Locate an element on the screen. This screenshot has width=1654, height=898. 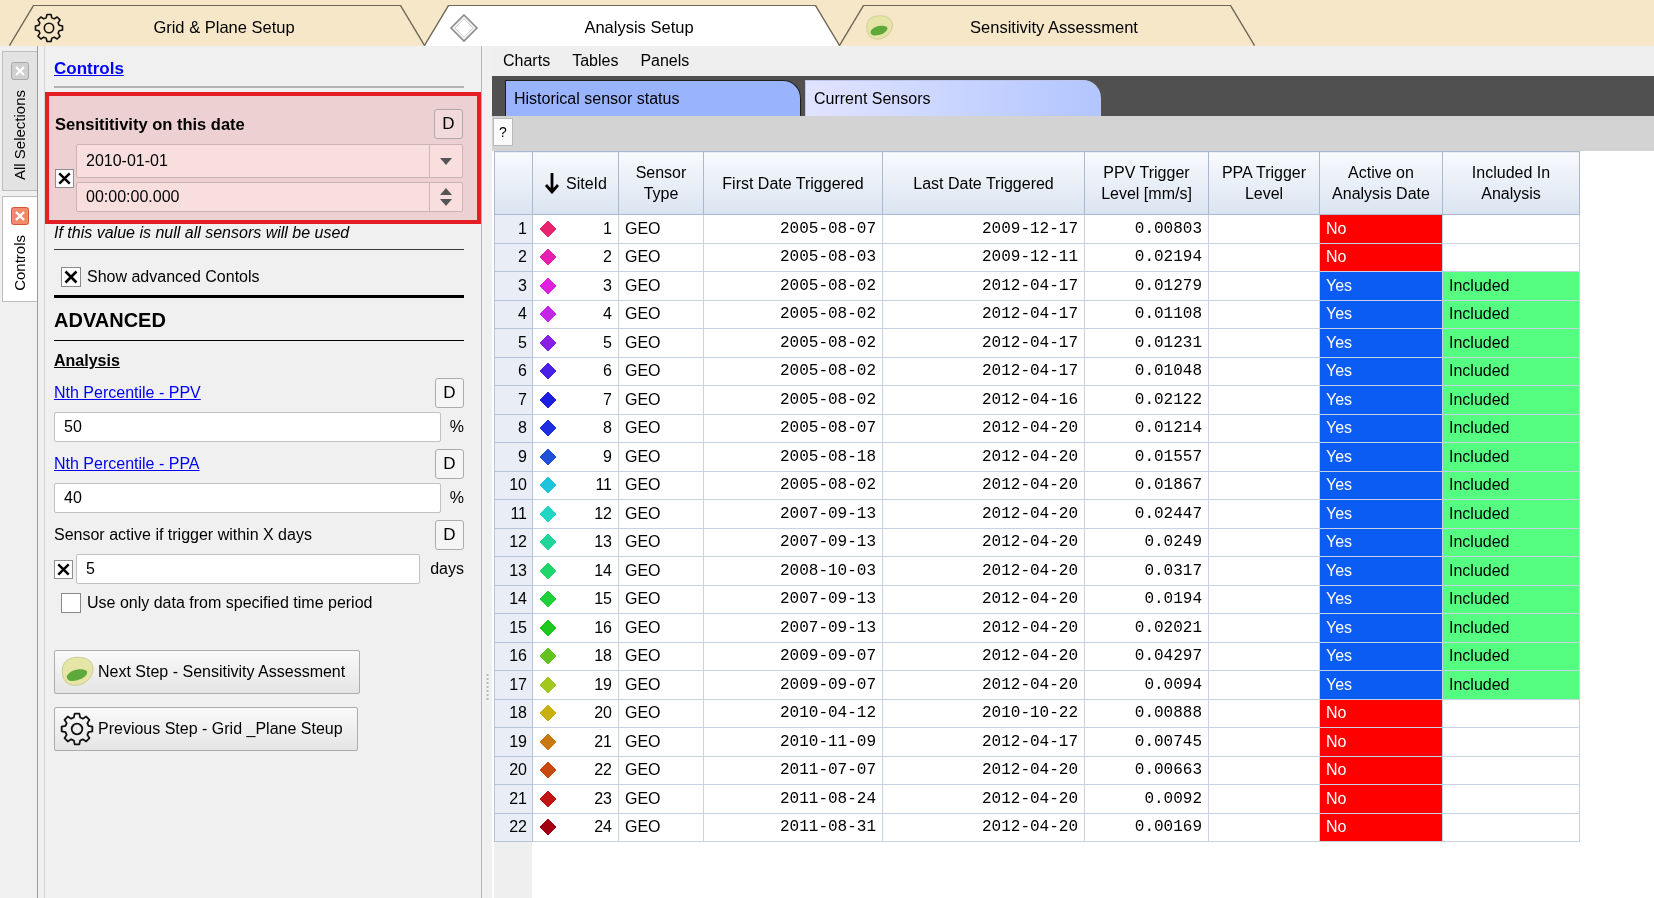
unit-label: % is located at coordinates (456, 427).